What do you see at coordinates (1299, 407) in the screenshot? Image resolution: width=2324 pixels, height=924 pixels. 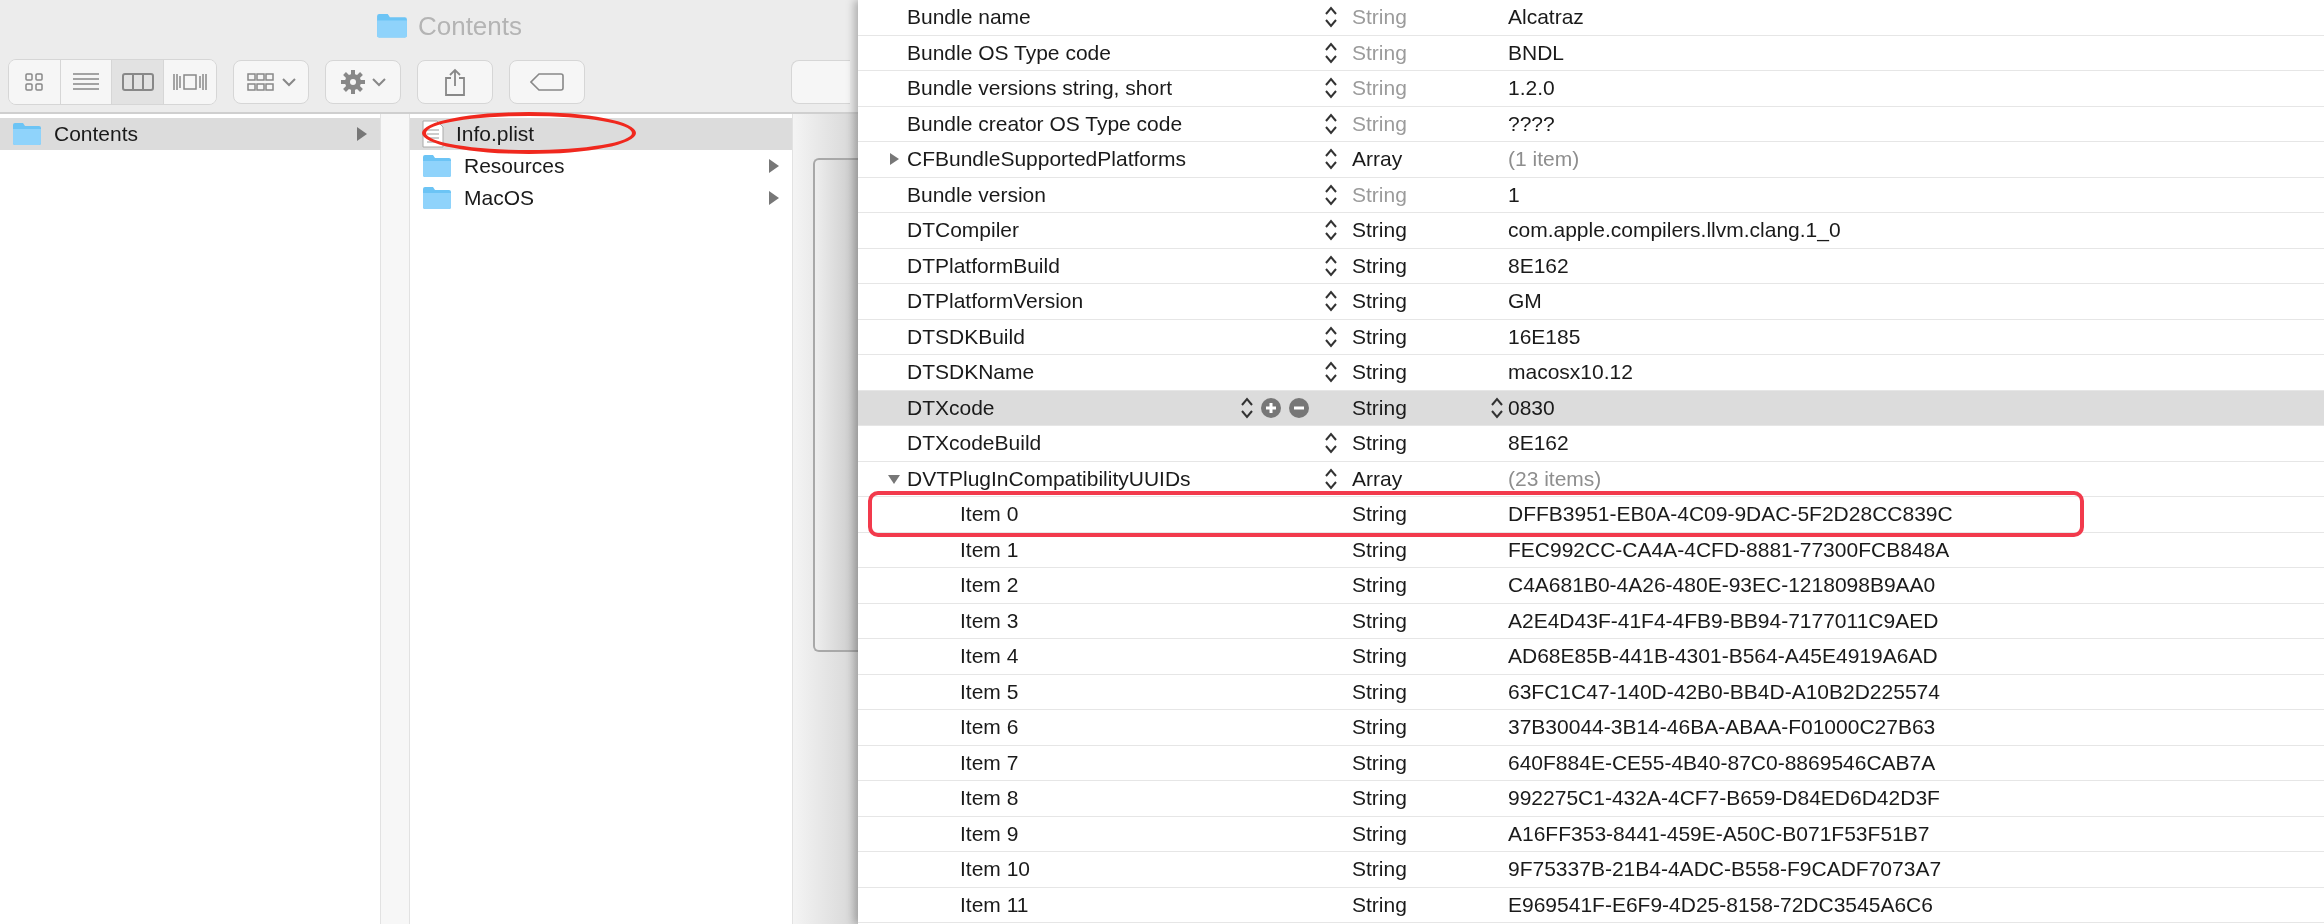 I see `minus-icon` at bounding box center [1299, 407].